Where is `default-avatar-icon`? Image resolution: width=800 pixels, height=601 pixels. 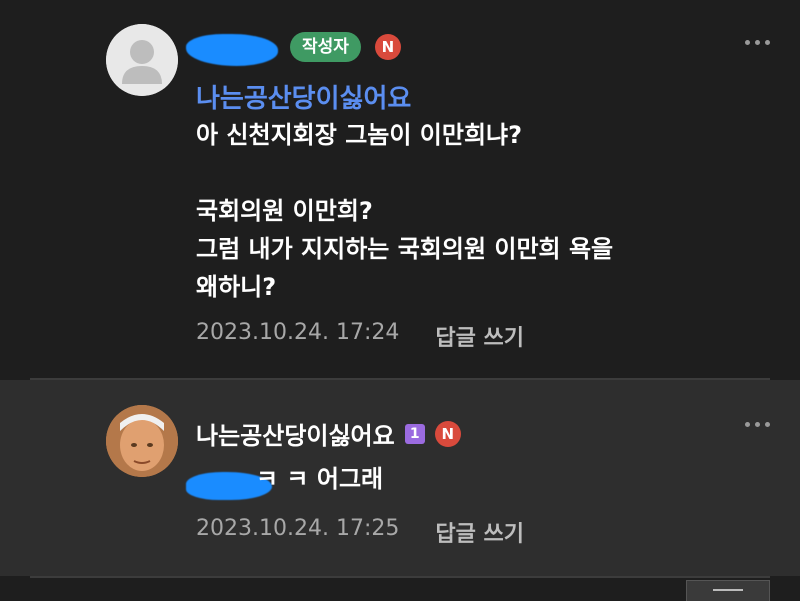 default-avatar-icon is located at coordinates (142, 60).